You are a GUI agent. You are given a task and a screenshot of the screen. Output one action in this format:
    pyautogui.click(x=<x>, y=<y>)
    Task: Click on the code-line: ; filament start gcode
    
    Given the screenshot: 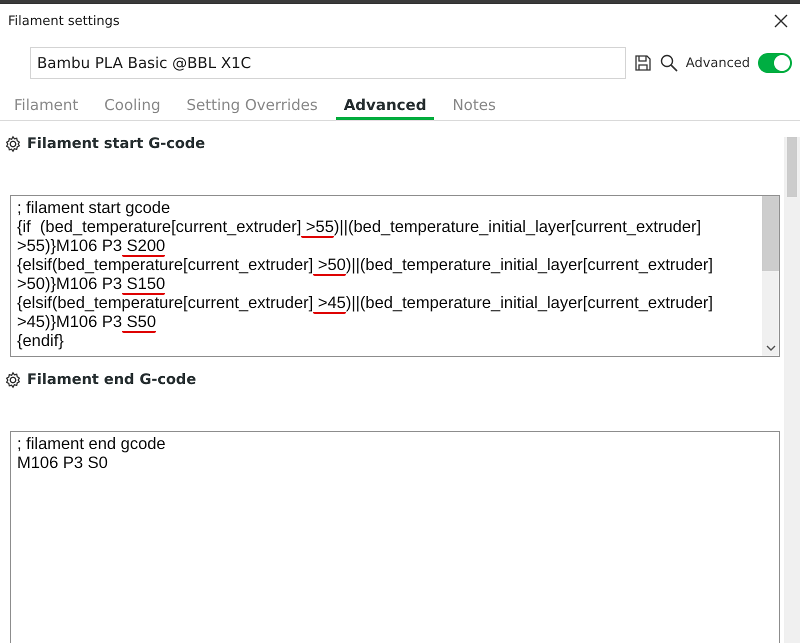 What is the action you would take?
    pyautogui.click(x=94, y=208)
    